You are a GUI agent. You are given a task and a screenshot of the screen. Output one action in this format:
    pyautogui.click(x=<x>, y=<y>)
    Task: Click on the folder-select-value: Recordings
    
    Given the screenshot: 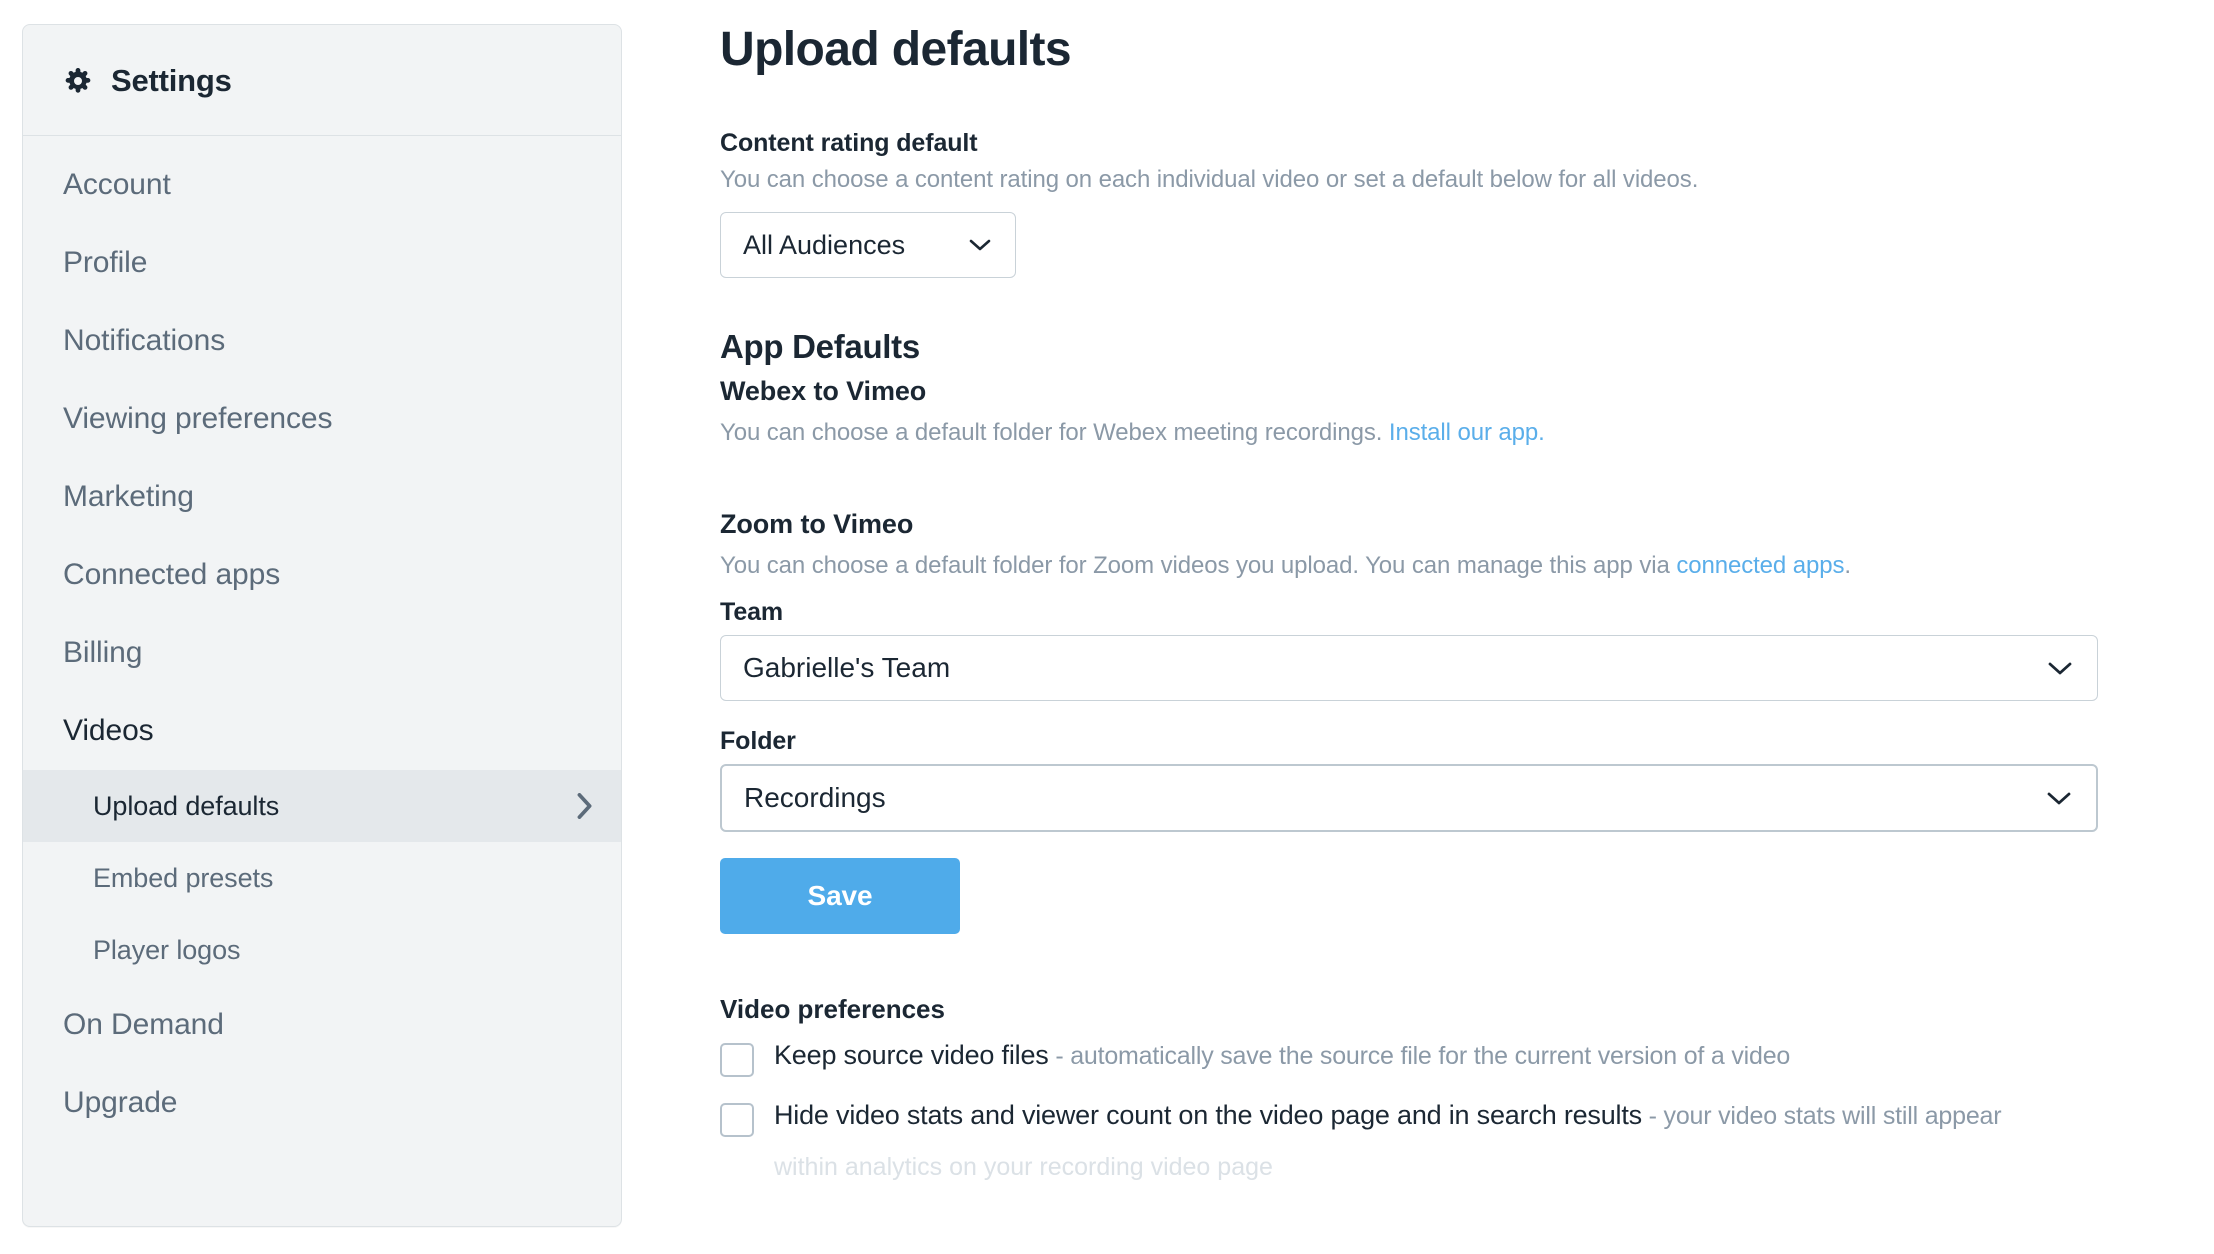 What is the action you would take?
    pyautogui.click(x=815, y=797)
    